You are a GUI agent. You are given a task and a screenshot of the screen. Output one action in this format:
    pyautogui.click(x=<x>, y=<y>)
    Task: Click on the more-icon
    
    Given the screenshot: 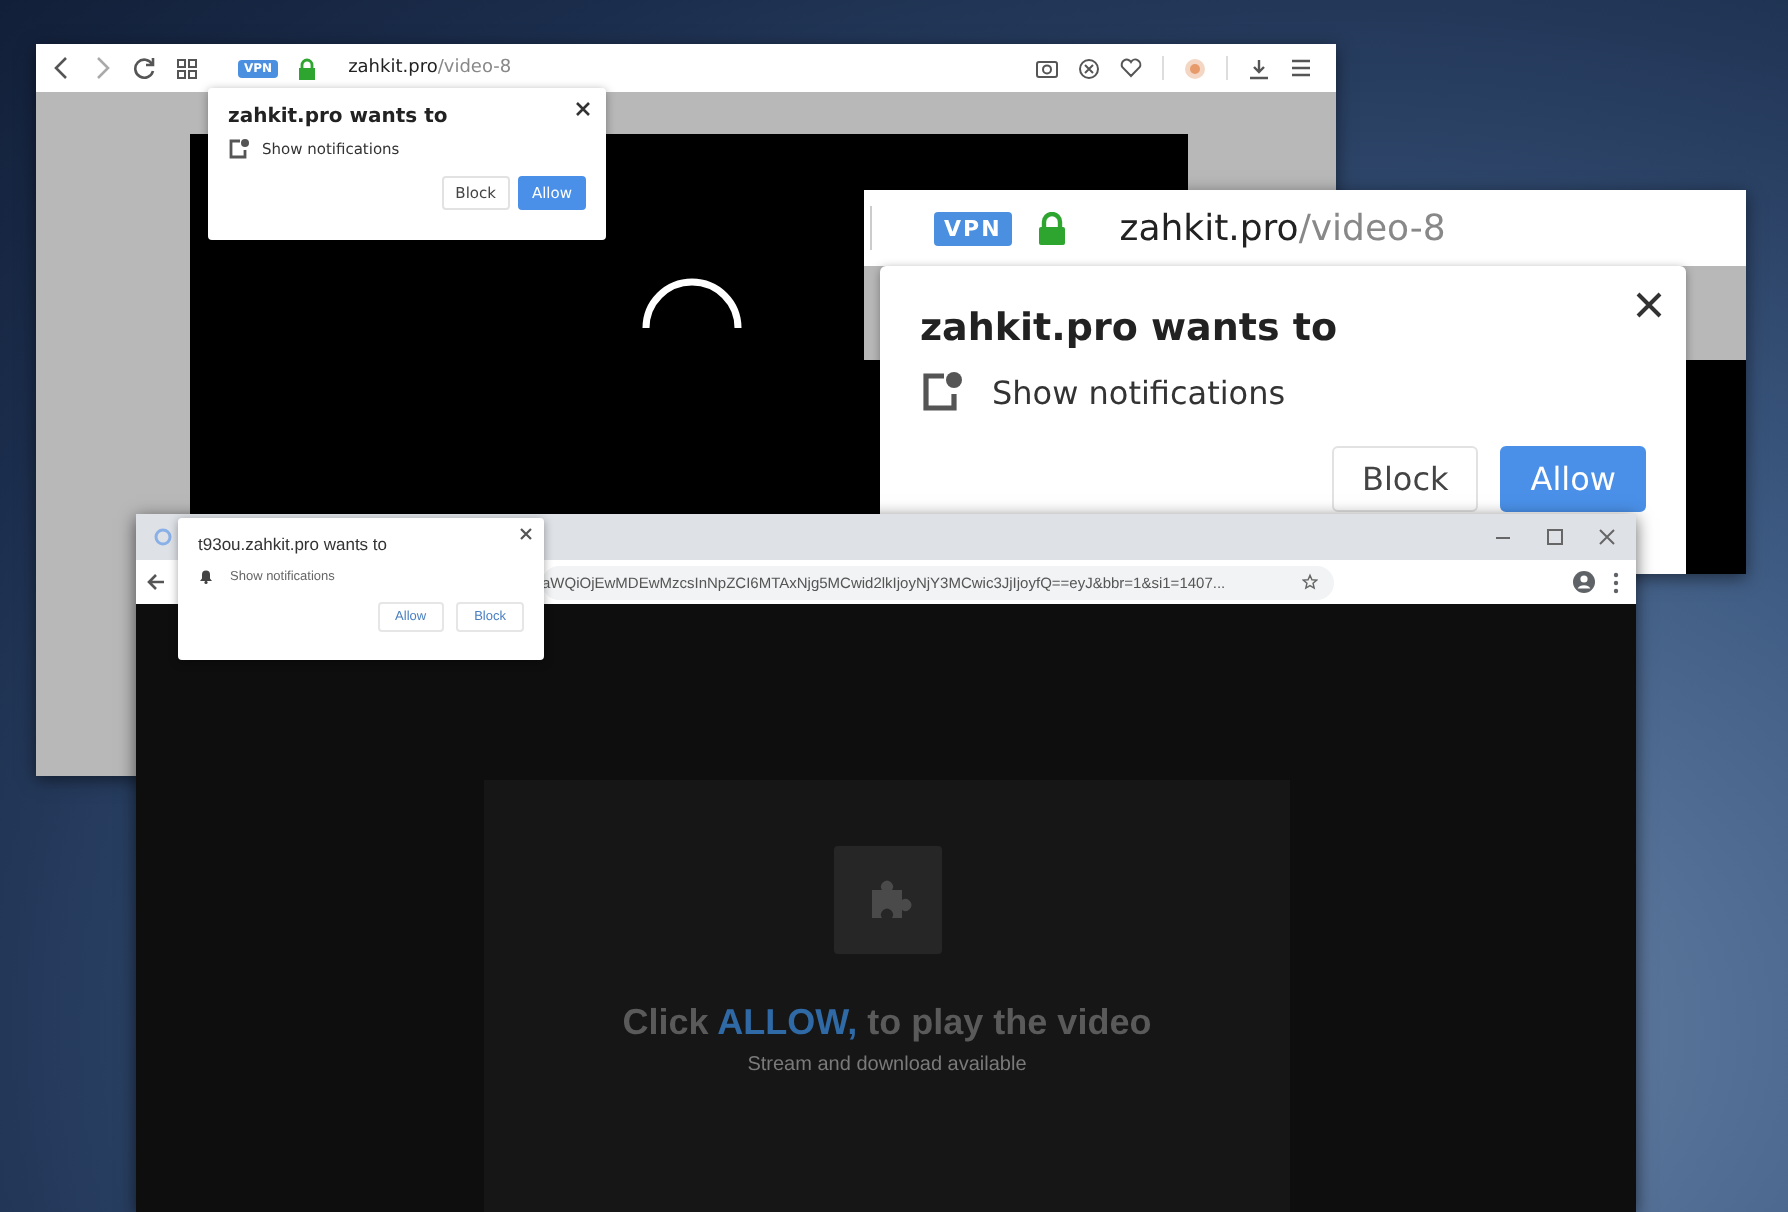 What is the action you would take?
    pyautogui.click(x=1616, y=582)
    